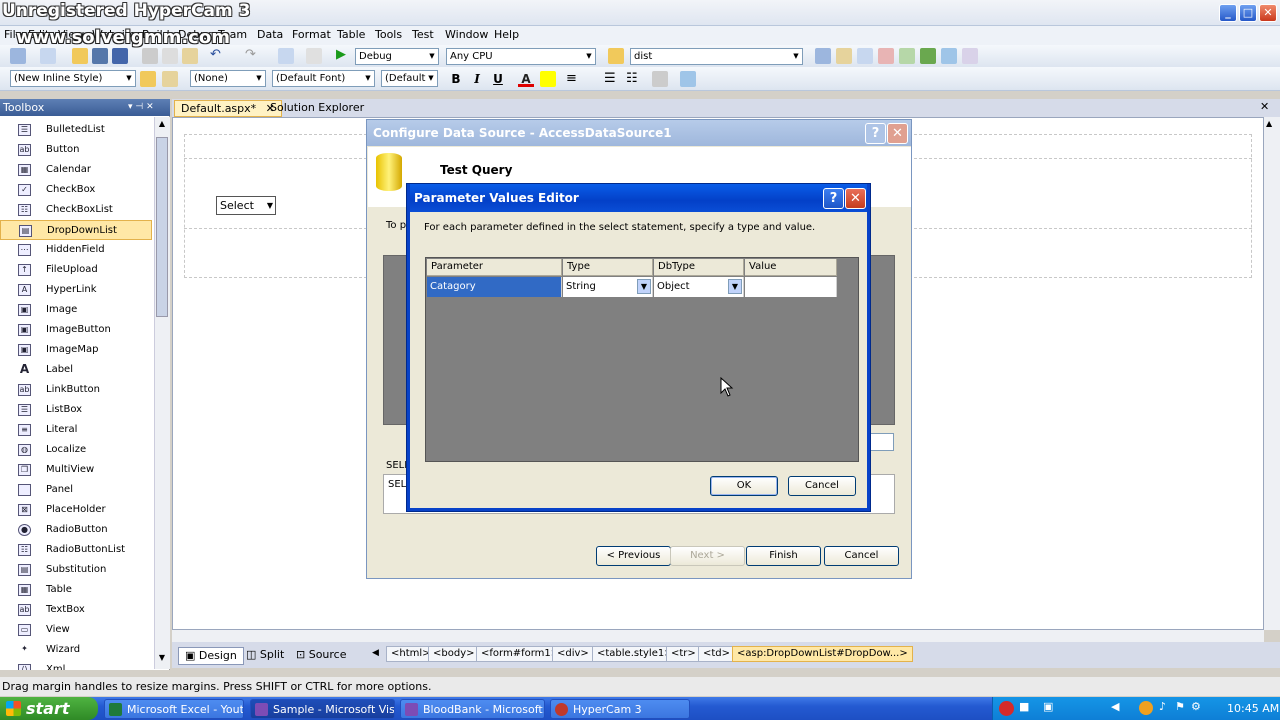 The height and width of the screenshot is (720, 1280). Describe the element at coordinates (506, 34) in the screenshot. I see `menu-help: Help` at that location.